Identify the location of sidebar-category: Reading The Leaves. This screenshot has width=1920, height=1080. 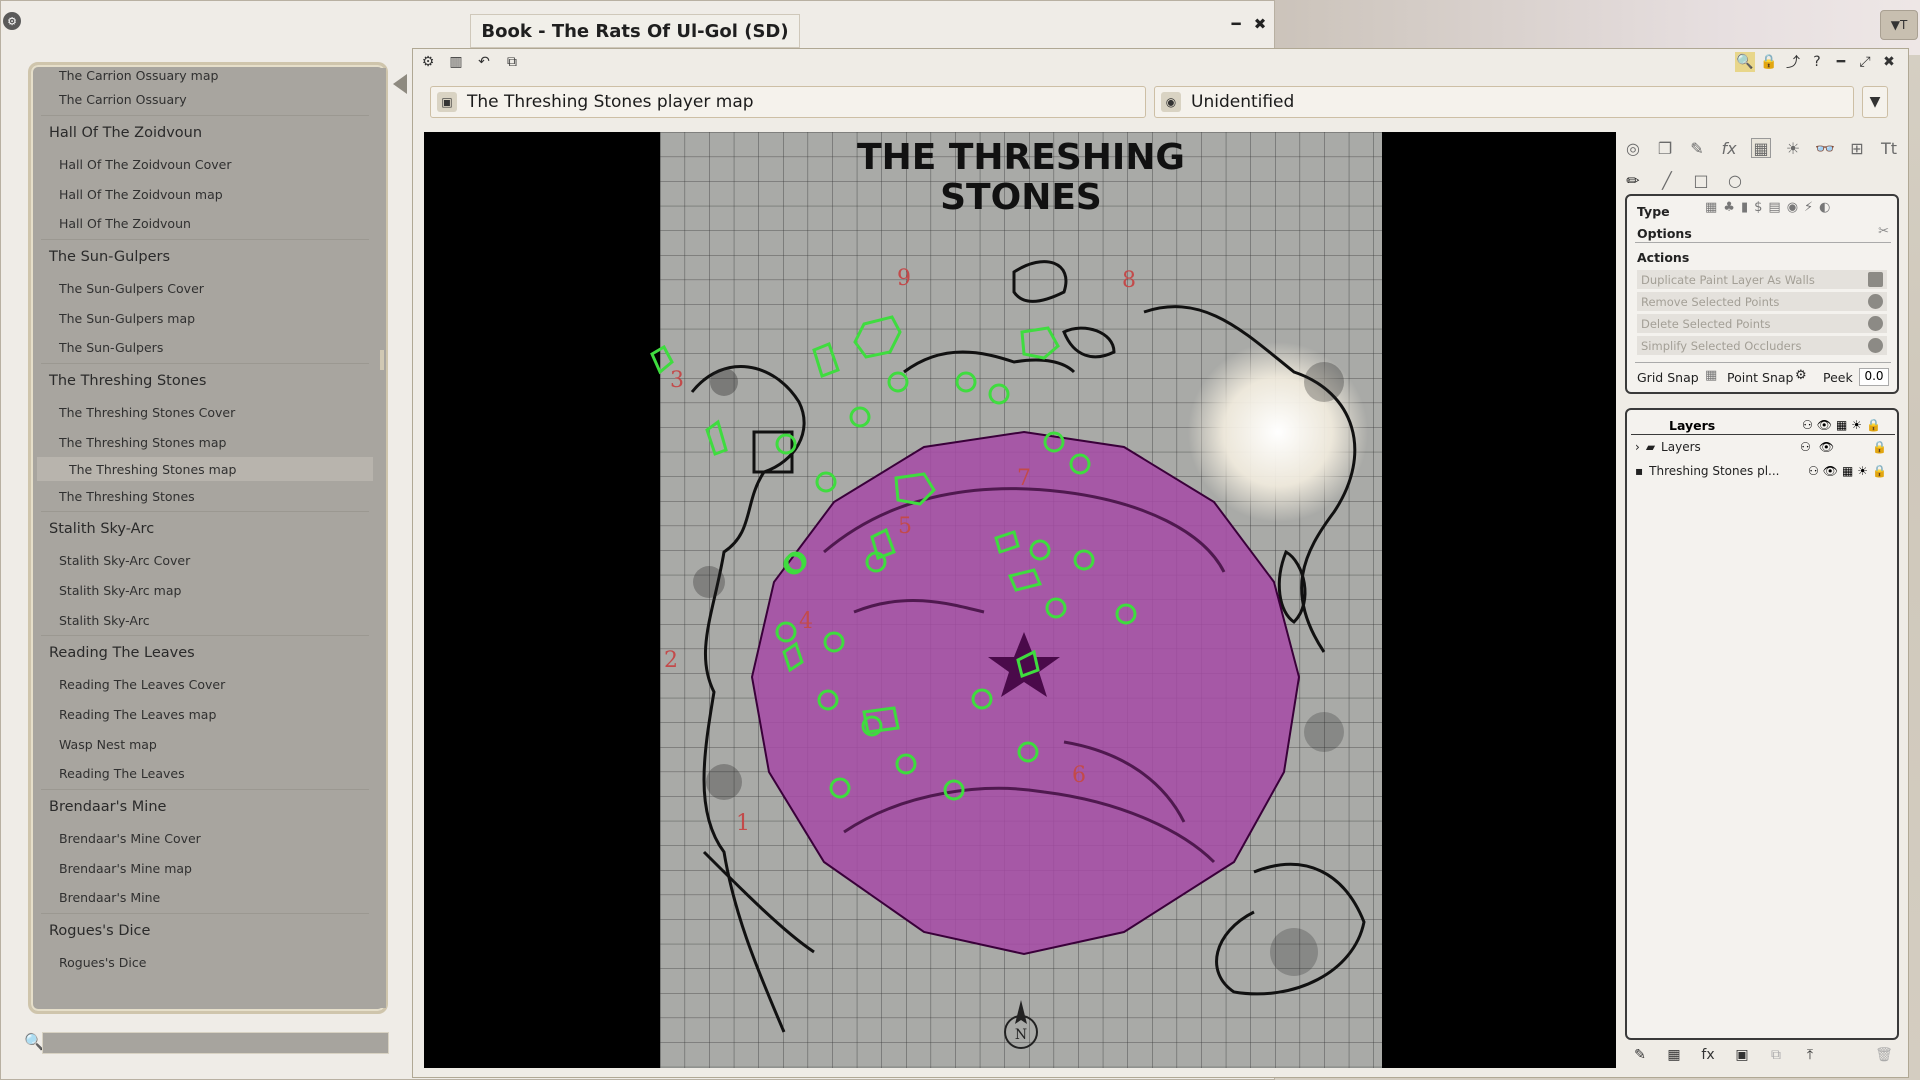
(205, 653).